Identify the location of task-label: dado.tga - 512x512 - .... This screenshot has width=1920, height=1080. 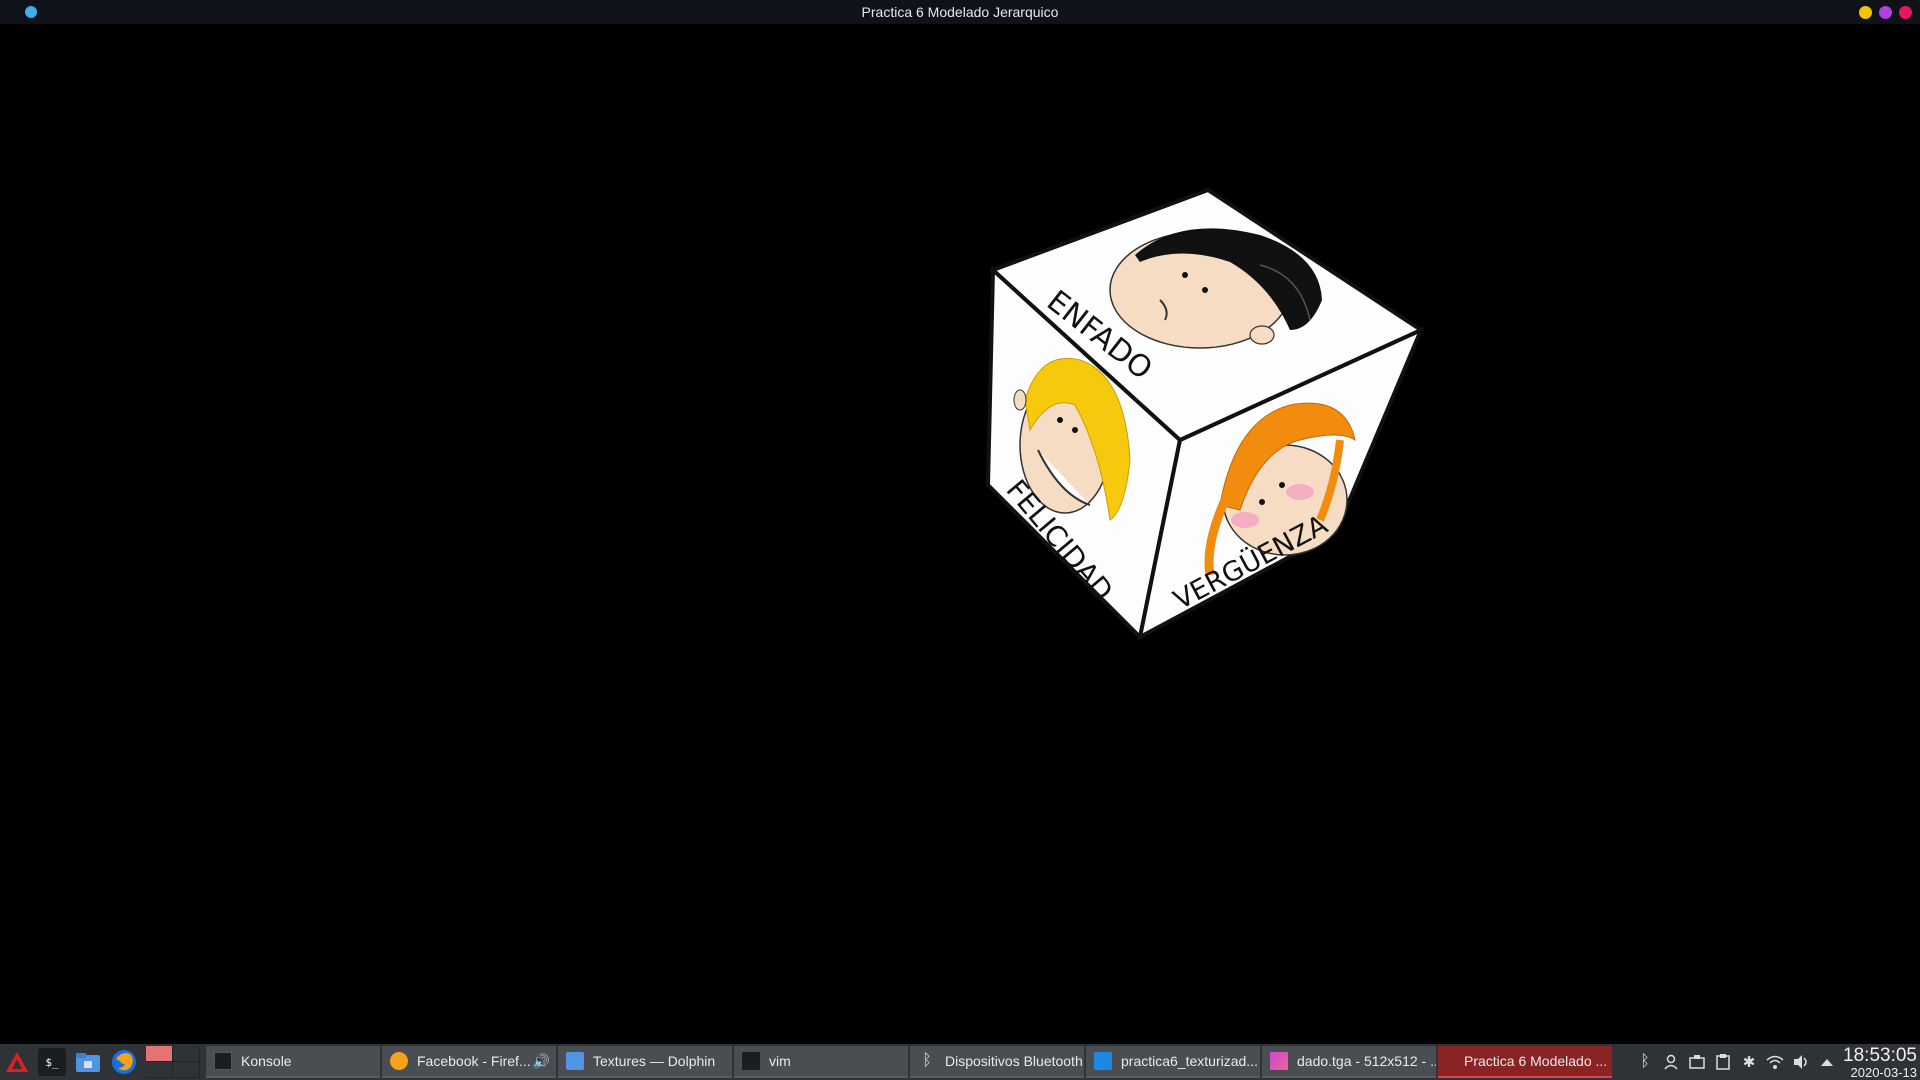
(1366, 1061).